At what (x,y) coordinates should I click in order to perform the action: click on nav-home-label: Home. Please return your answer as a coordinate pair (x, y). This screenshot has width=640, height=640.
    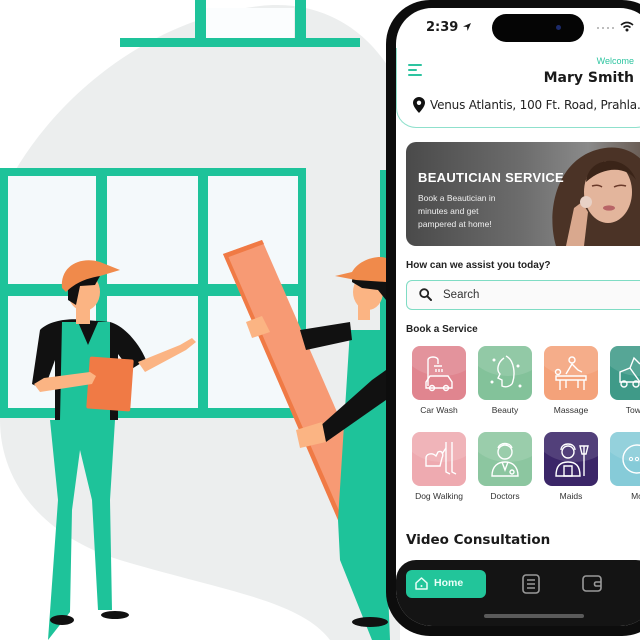
    Looking at the image, I should click on (449, 583).